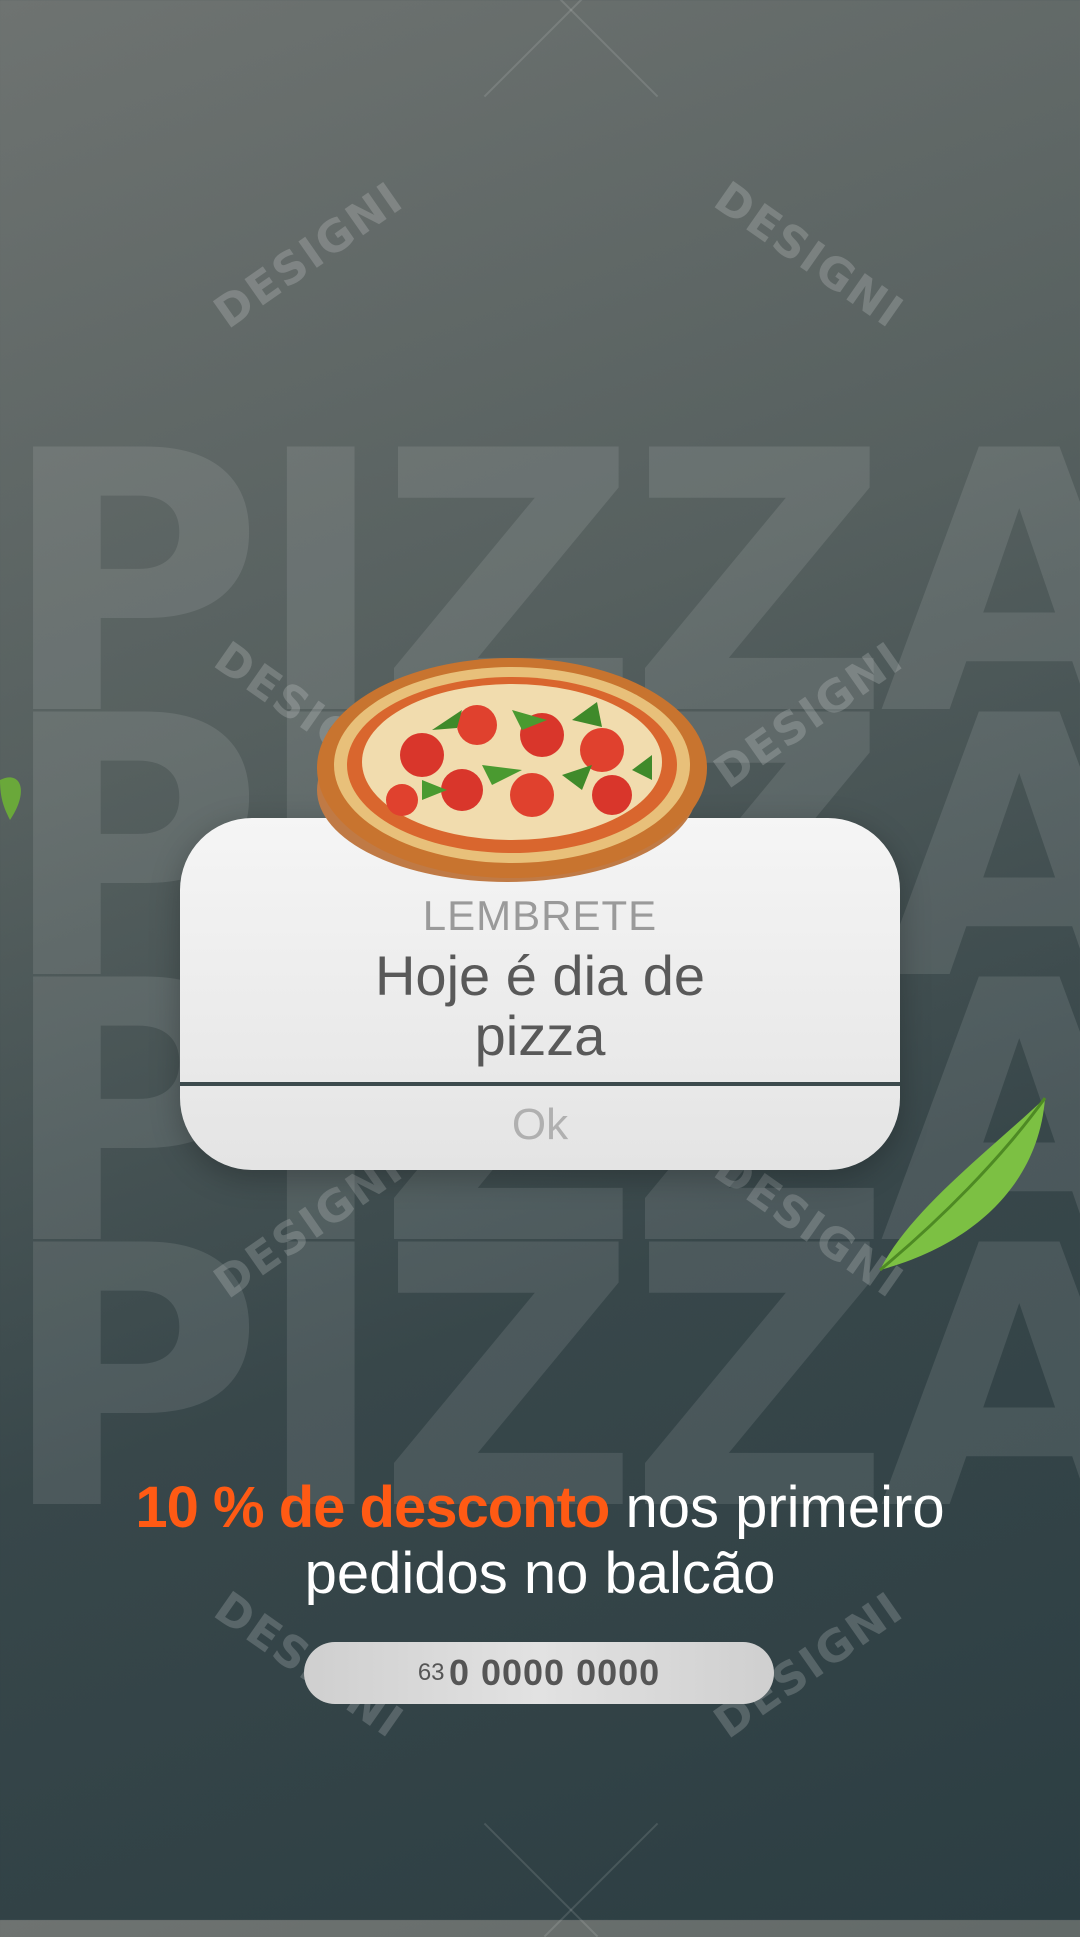 Image resolution: width=1080 pixels, height=1937 pixels. I want to click on phone-pill: 63 0 0000 0000, so click(539, 1673).